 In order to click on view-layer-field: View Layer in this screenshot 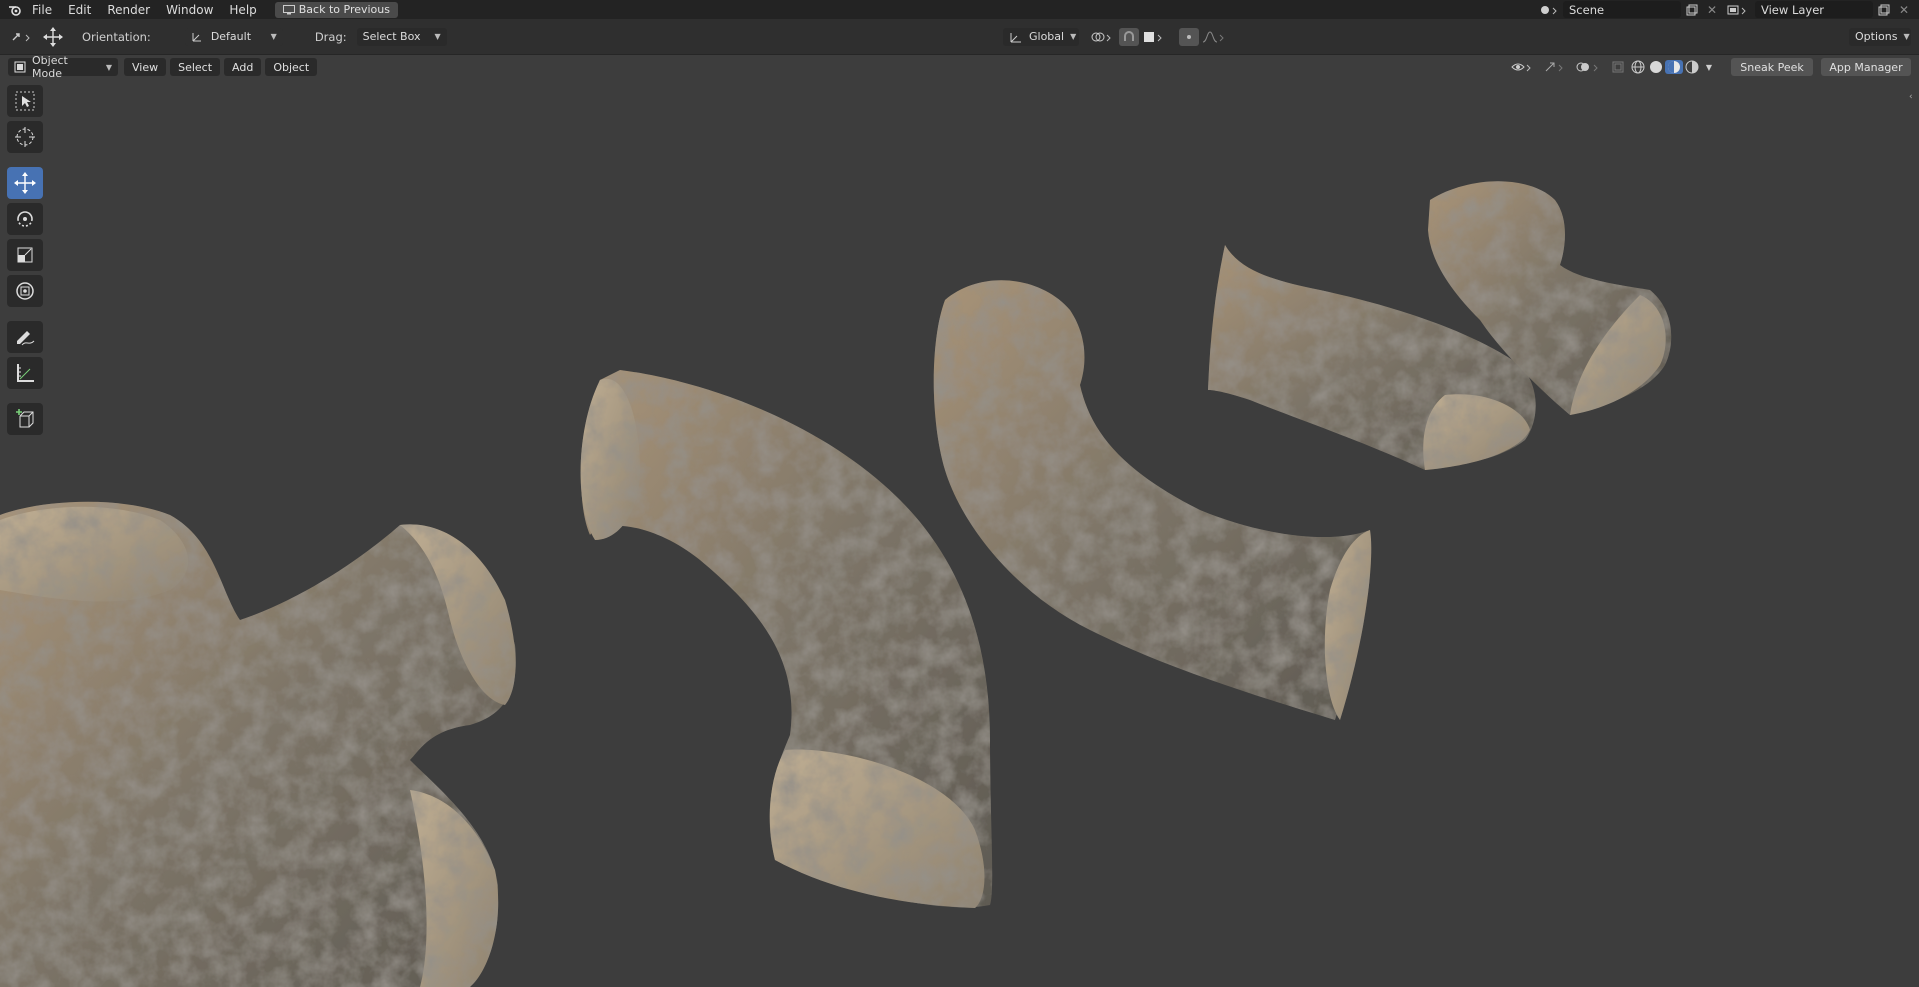, I will do `click(1814, 9)`.